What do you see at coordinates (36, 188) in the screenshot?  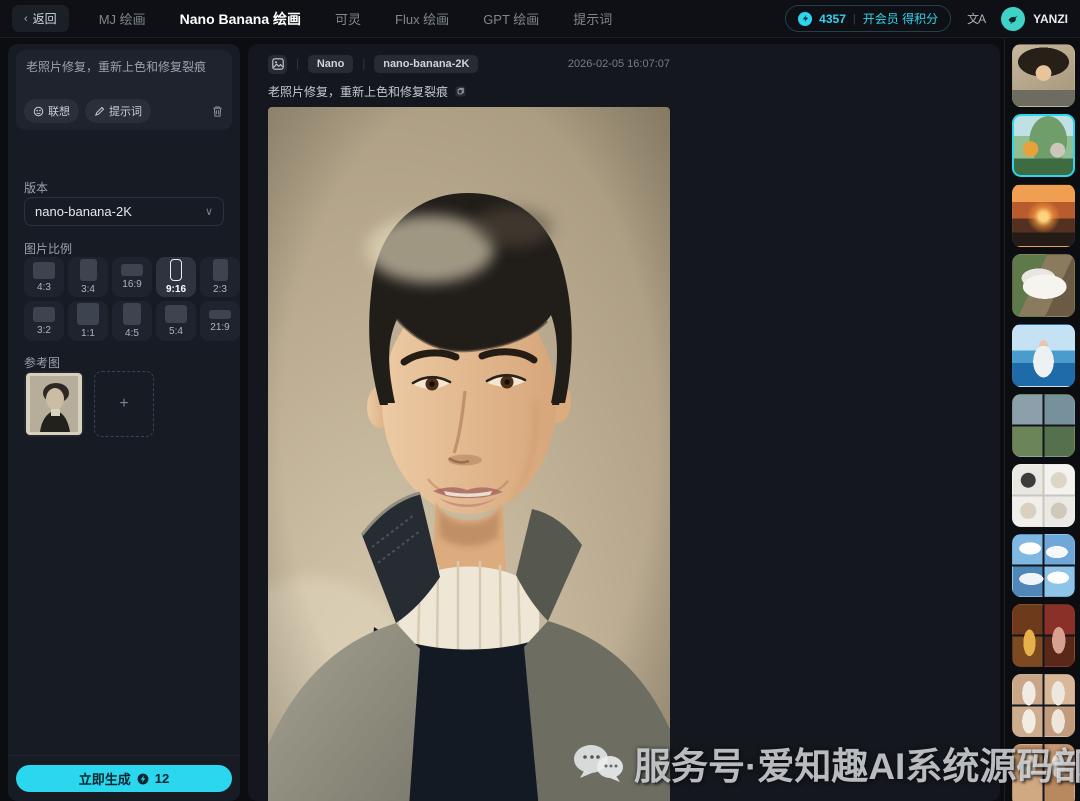 I see `version-label: 版本` at bounding box center [36, 188].